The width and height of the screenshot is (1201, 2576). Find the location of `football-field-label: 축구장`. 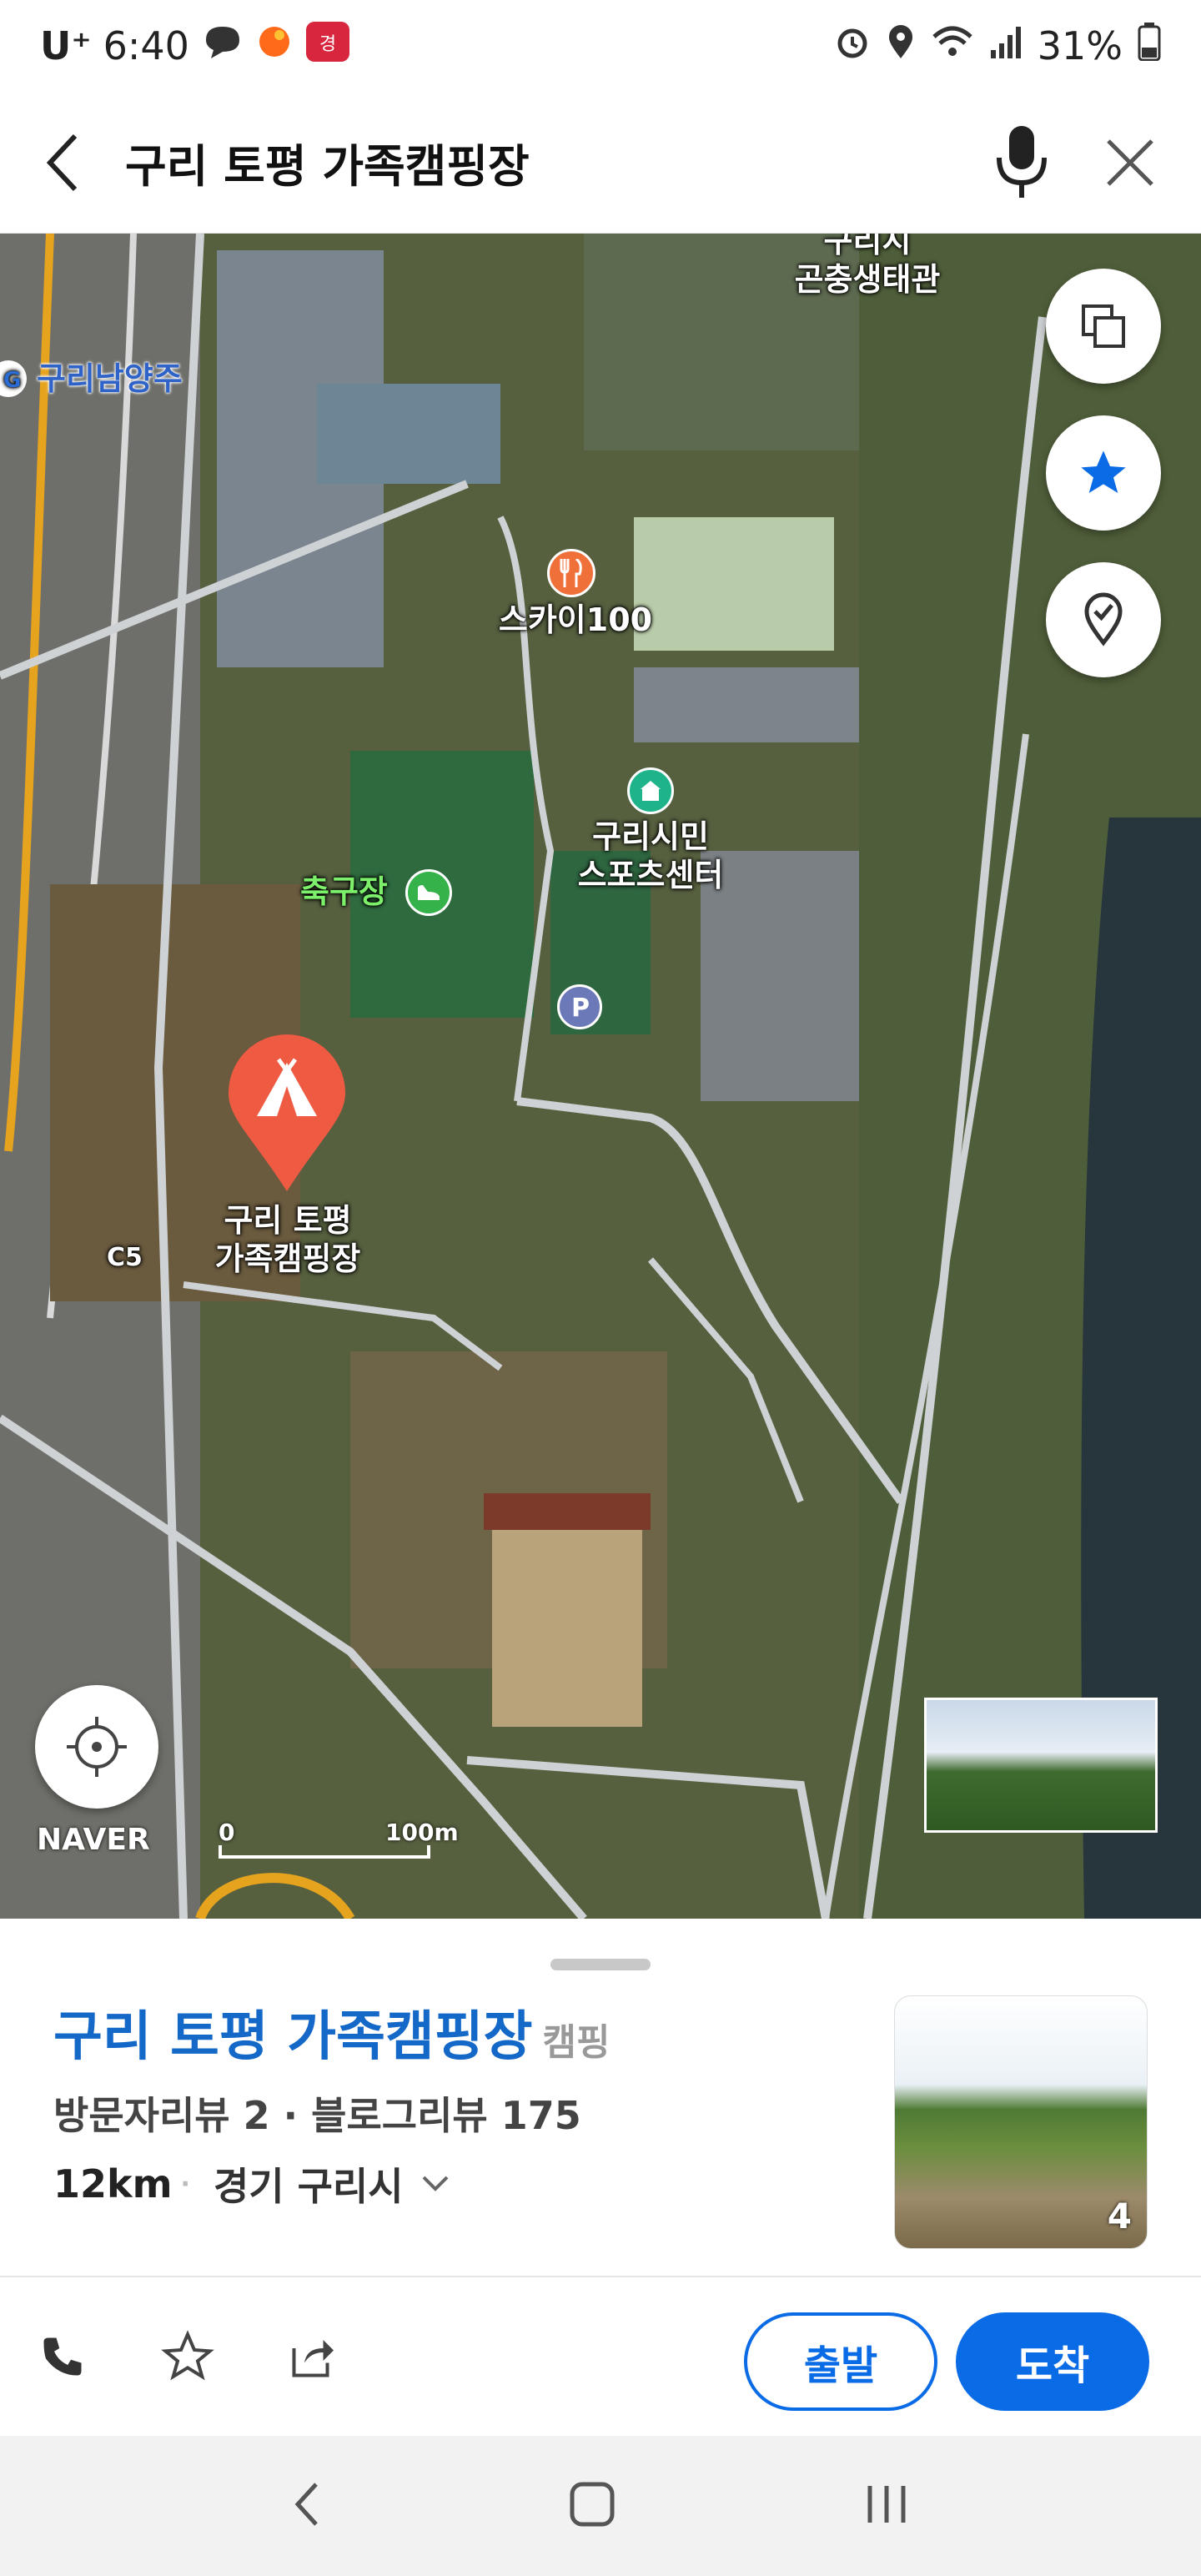

football-field-label: 축구장 is located at coordinates (344, 892).